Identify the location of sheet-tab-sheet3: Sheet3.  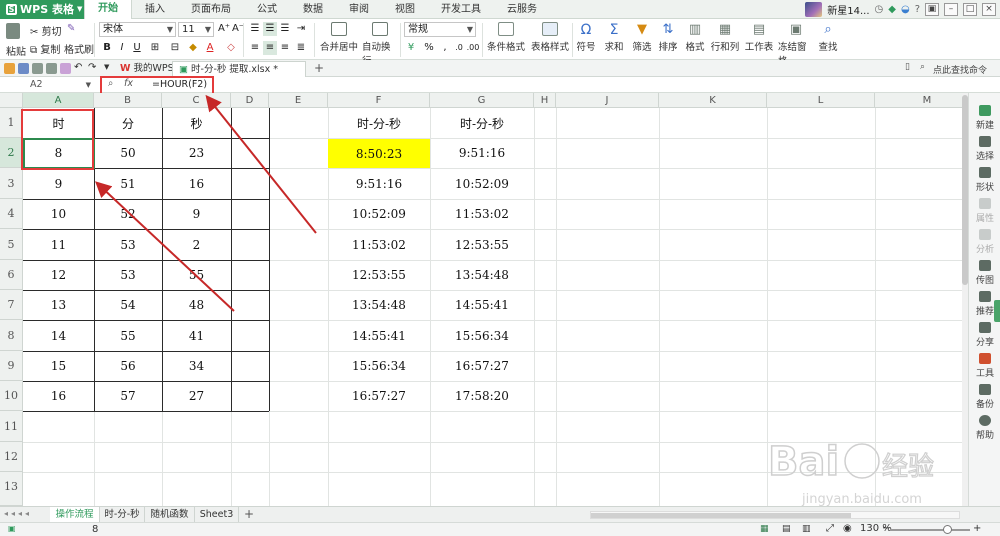
(217, 514).